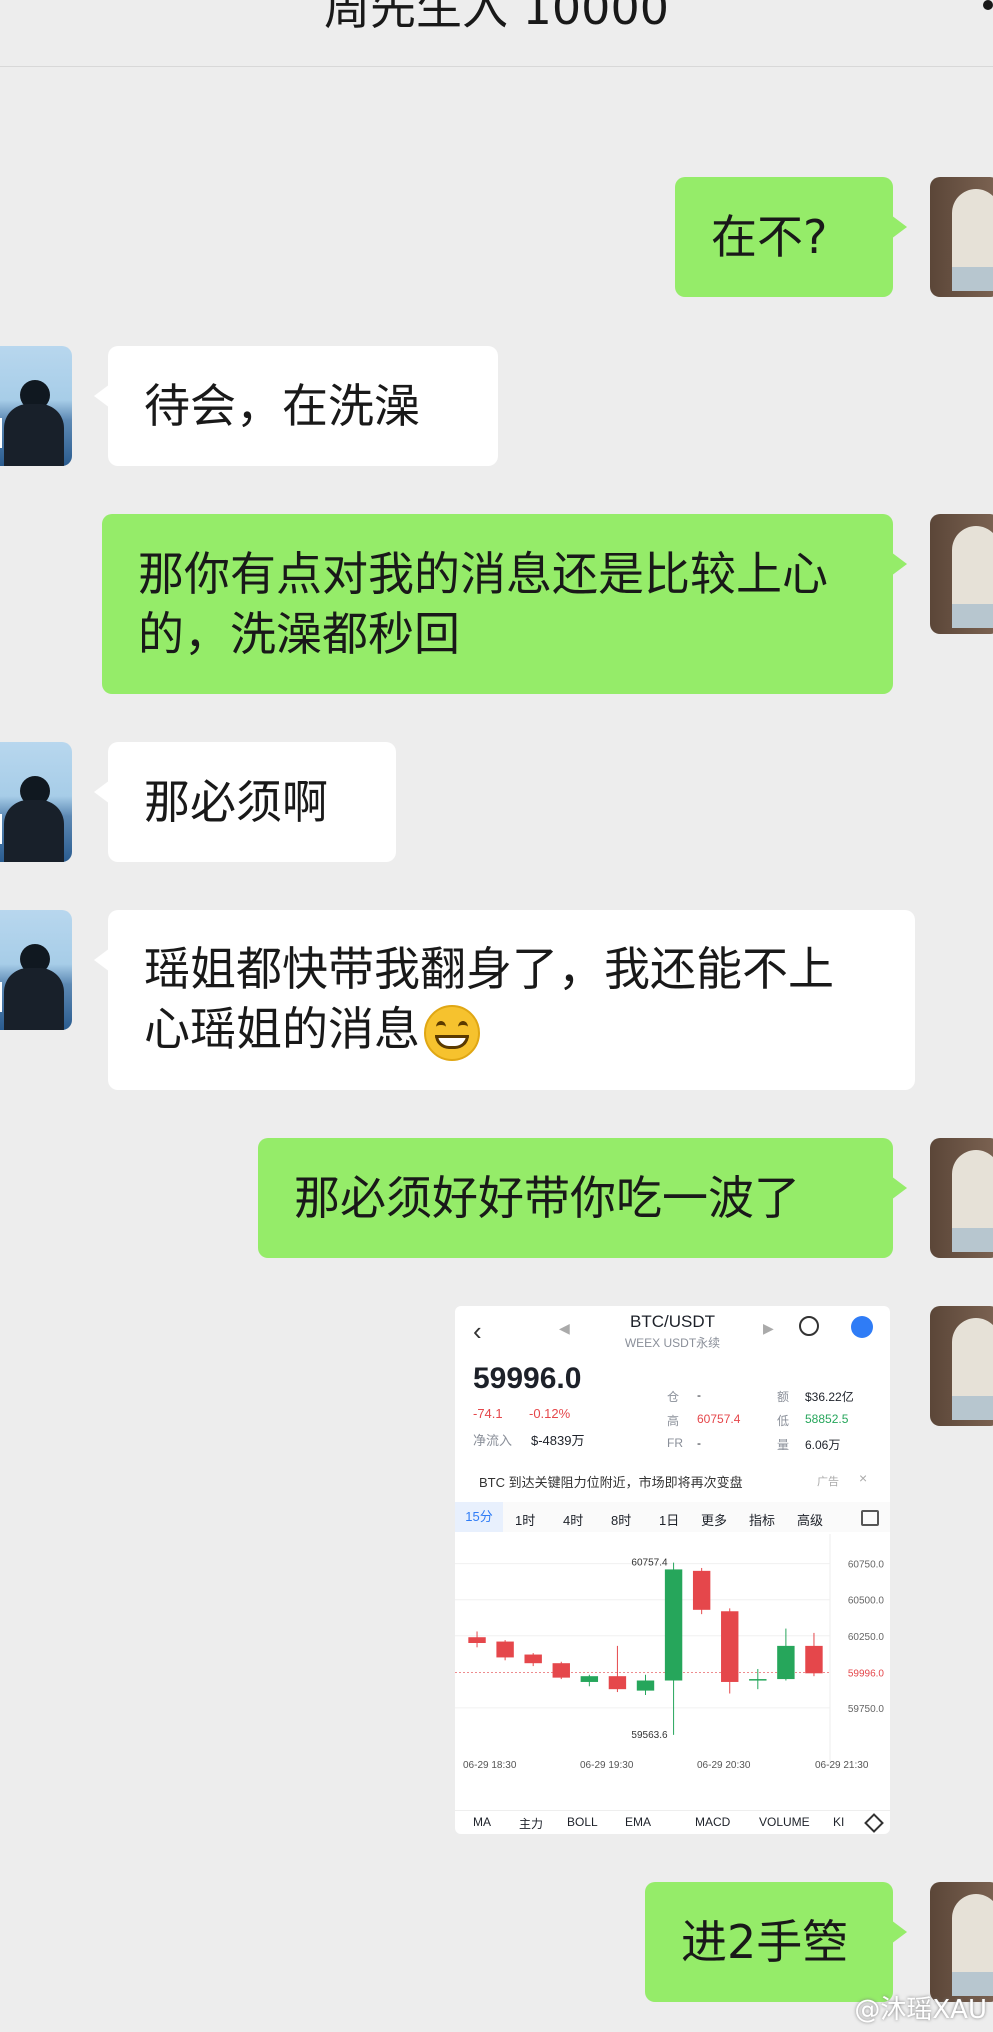  Describe the element at coordinates (988, 5) in the screenshot. I see `more-icon` at that location.